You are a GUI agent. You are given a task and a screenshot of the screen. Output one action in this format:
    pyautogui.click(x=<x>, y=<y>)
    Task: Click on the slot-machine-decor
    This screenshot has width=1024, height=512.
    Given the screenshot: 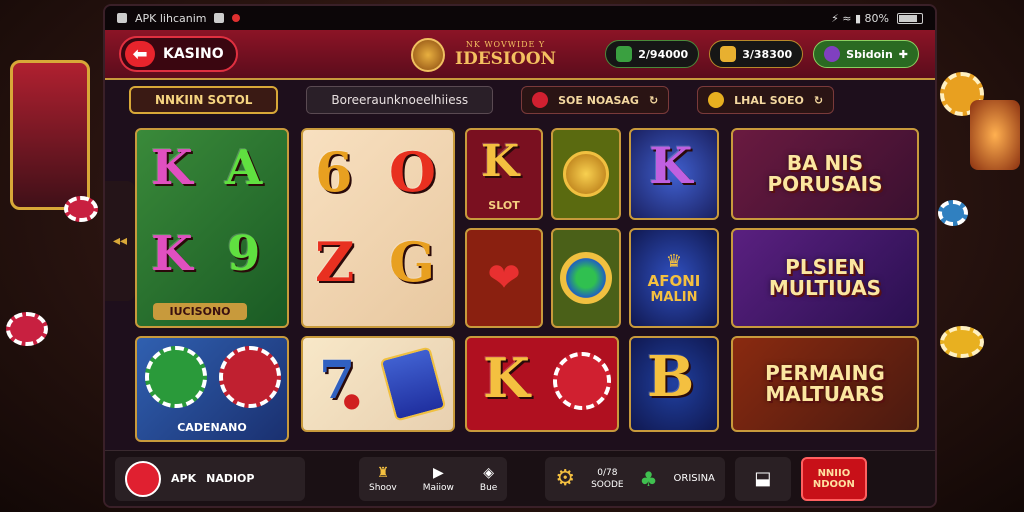 What is the action you would take?
    pyautogui.click(x=50, y=135)
    